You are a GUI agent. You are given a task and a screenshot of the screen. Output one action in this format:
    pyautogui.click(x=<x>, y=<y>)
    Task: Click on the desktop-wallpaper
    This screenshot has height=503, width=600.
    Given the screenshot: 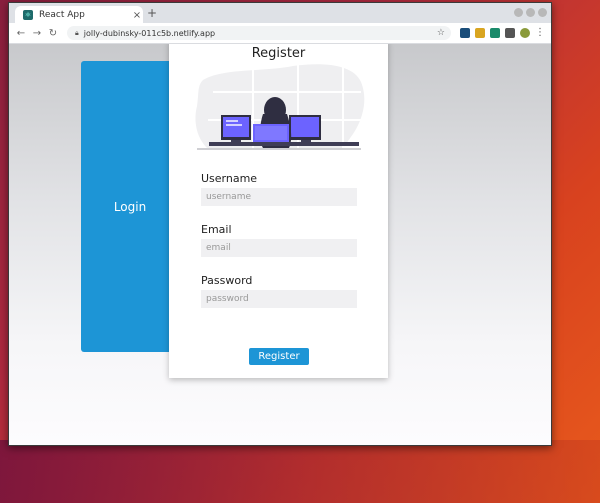 What is the action you would take?
    pyautogui.click(x=300, y=471)
    